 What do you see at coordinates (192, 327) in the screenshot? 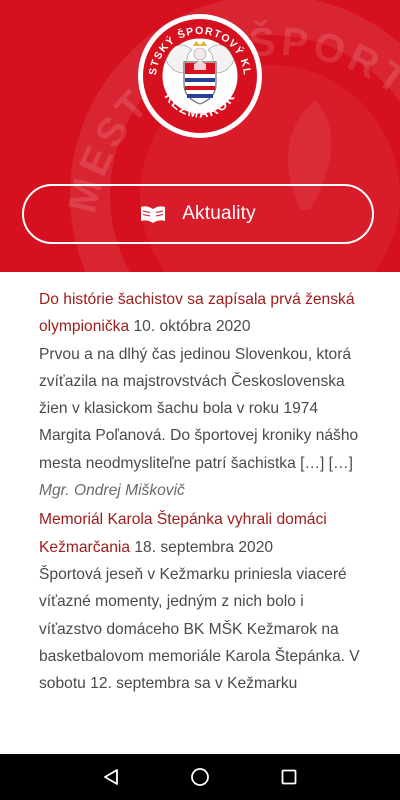
I see `news-item-date: 10. októbra 2020` at bounding box center [192, 327].